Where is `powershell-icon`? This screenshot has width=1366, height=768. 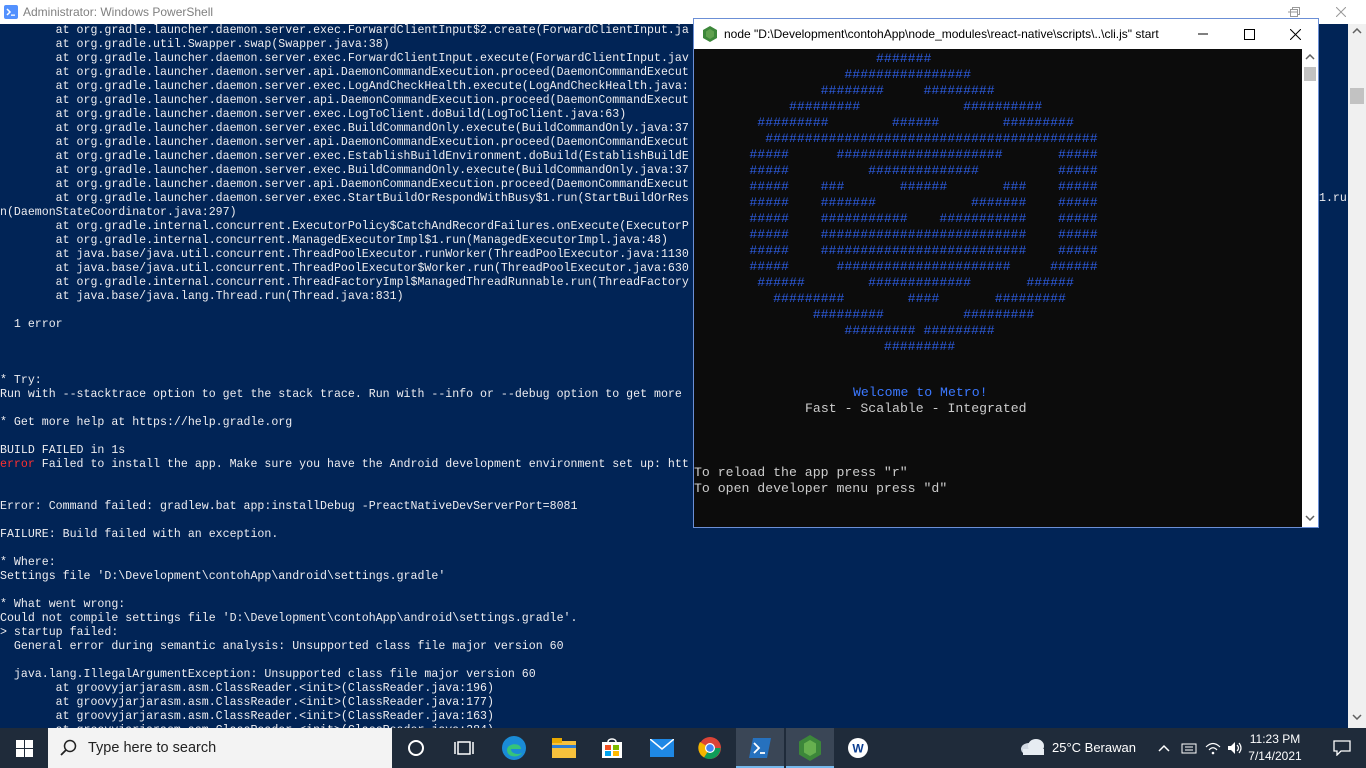 powershell-icon is located at coordinates (760, 748).